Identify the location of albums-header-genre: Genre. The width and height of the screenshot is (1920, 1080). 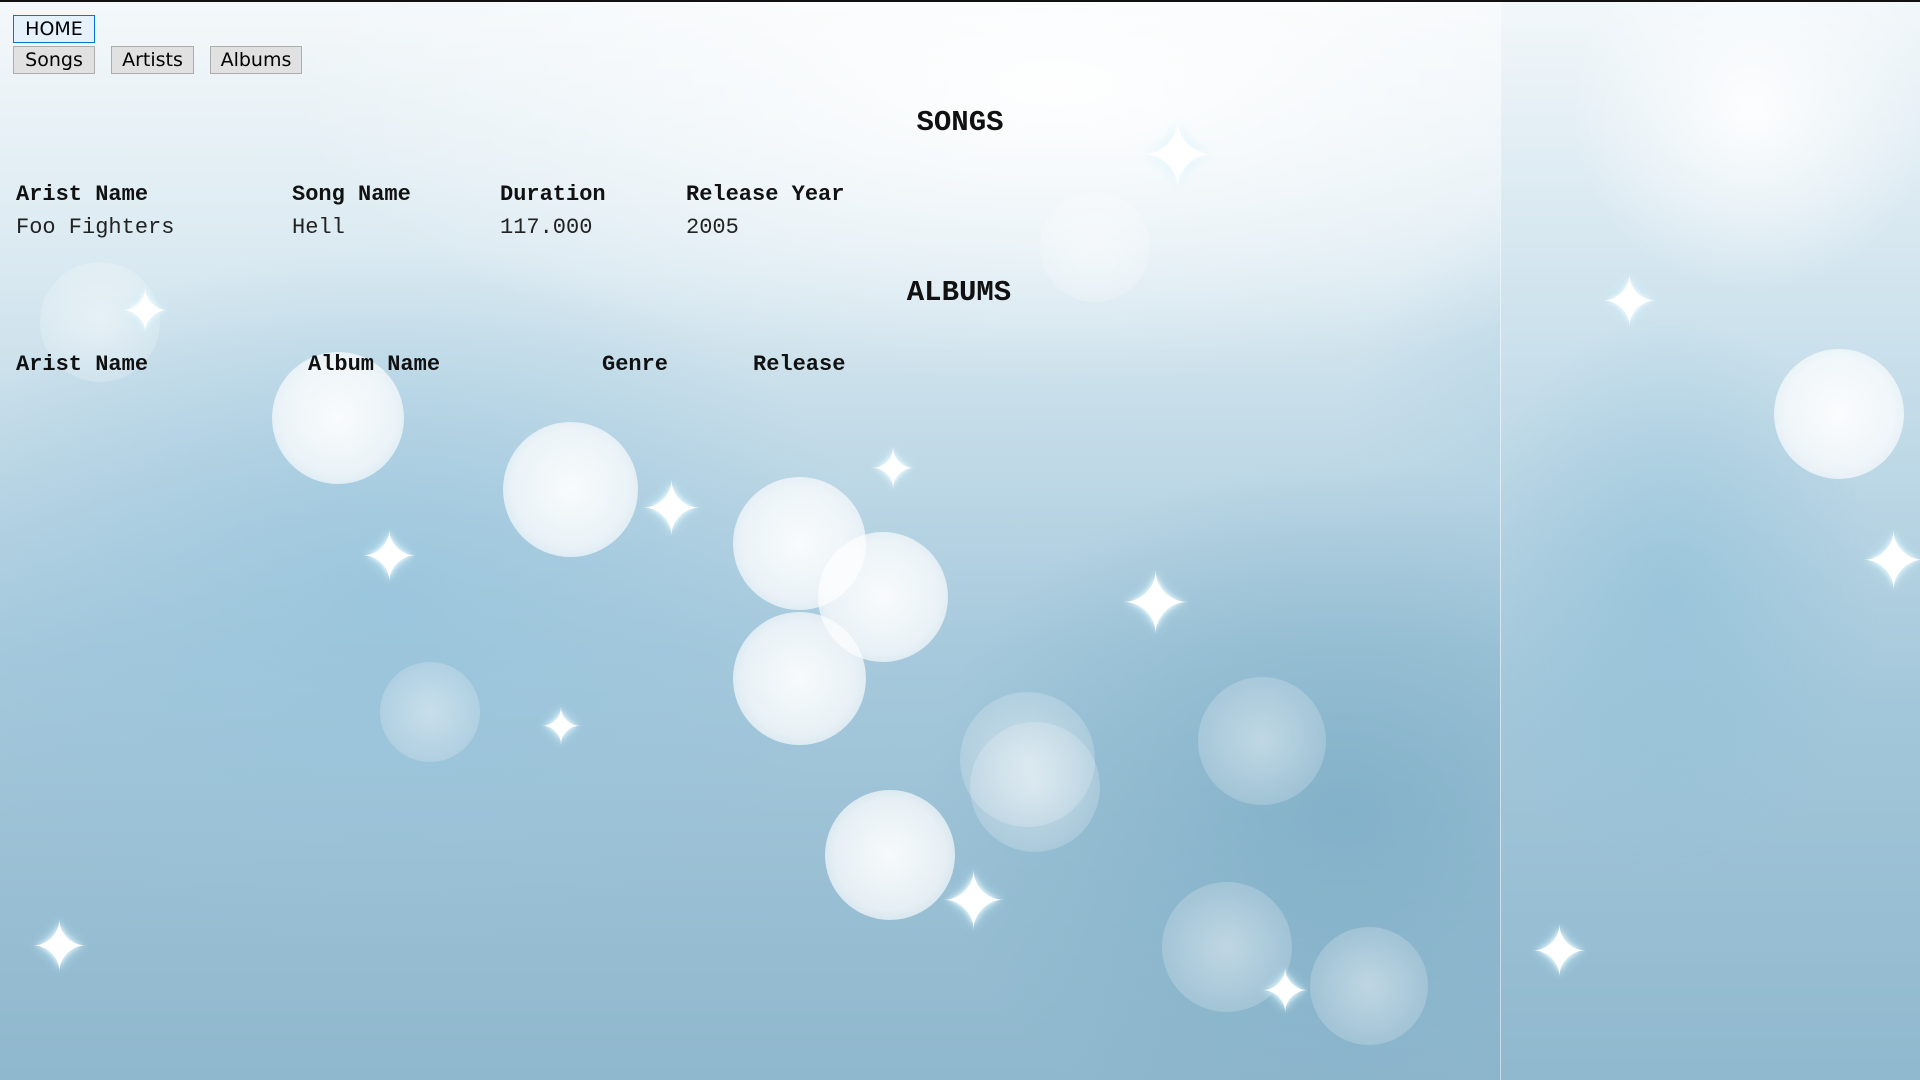
(635, 364).